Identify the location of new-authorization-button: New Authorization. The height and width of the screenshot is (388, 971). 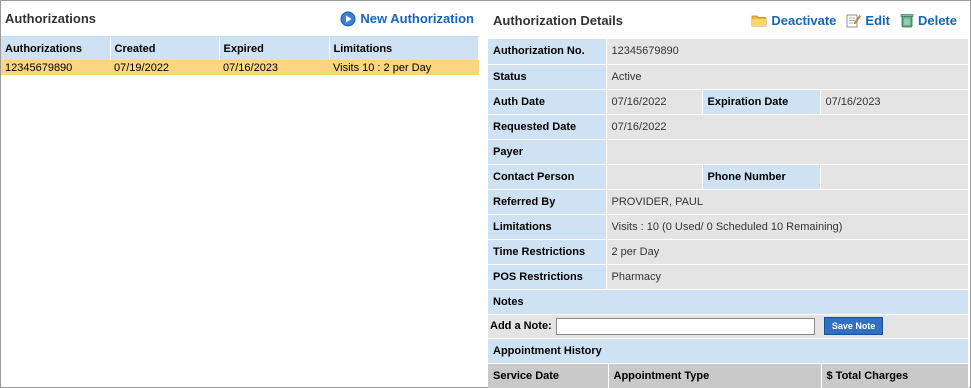
(407, 19).